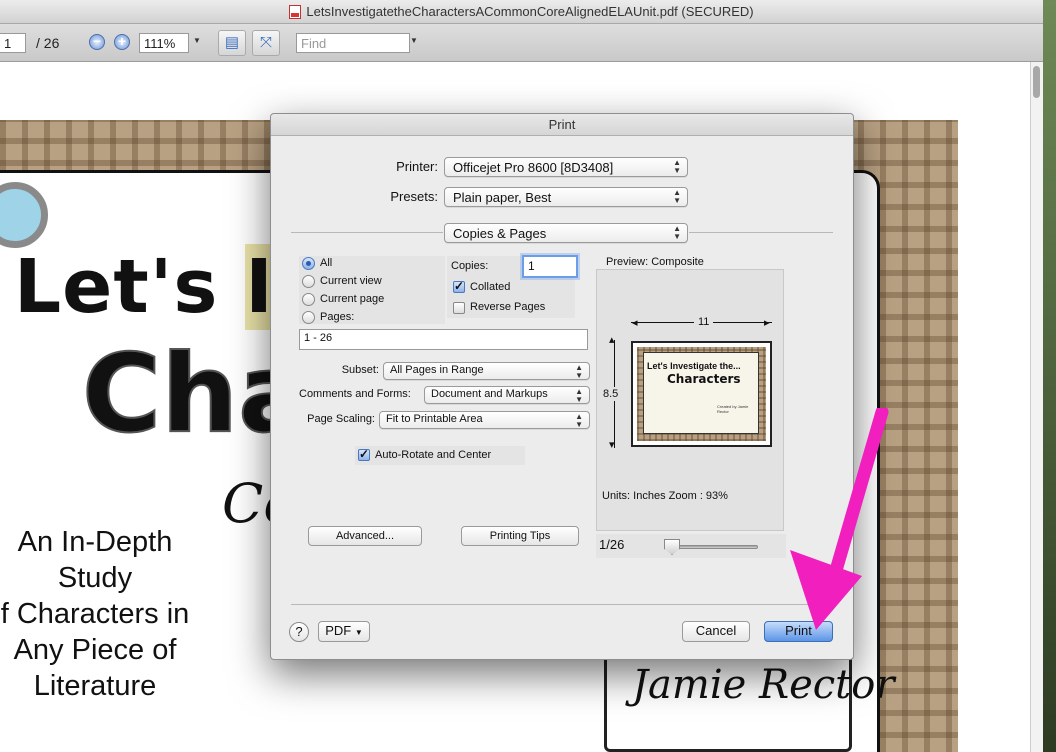 The height and width of the screenshot is (752, 1056). Describe the element at coordinates (367, 232) in the screenshot. I see `section-separator-left` at that location.